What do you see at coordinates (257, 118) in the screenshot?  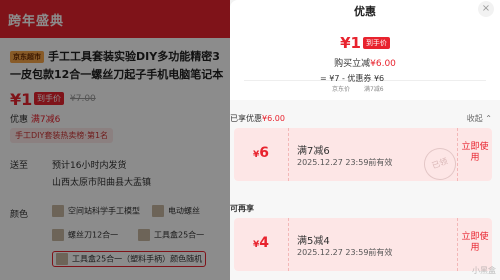 I see `enjoyed-label: 已享优惠¥6.00` at bounding box center [257, 118].